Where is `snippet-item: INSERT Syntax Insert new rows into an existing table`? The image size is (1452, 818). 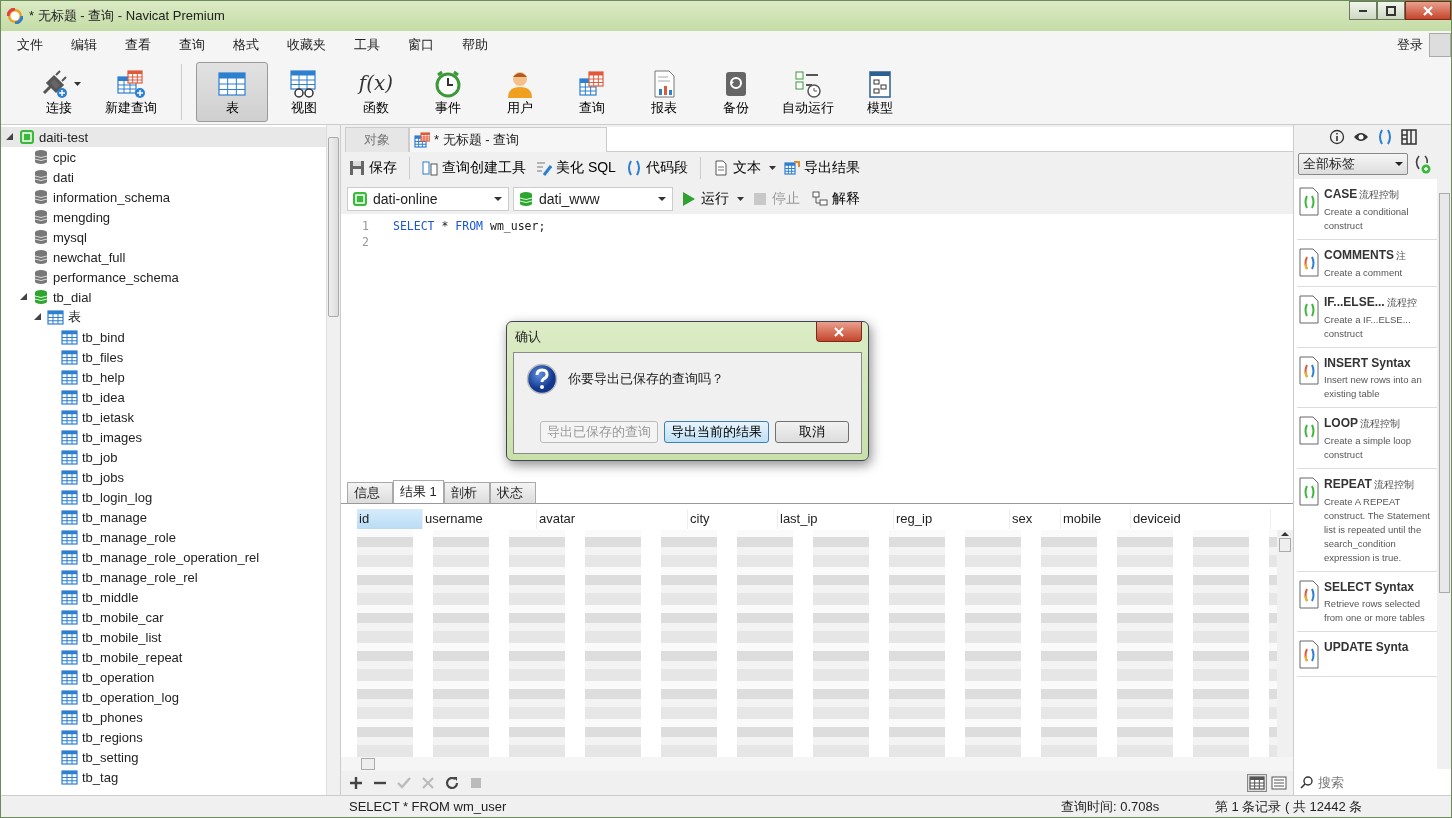 snippet-item: INSERT Syntax Insert new rows into an existing table is located at coordinates (1367, 378).